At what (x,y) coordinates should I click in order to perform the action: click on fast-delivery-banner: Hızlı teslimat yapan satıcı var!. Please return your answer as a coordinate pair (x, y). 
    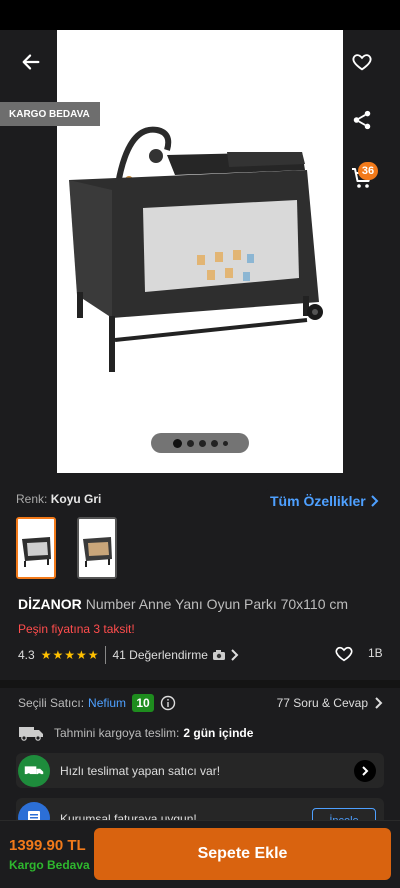
    Looking at the image, I should click on (200, 770).